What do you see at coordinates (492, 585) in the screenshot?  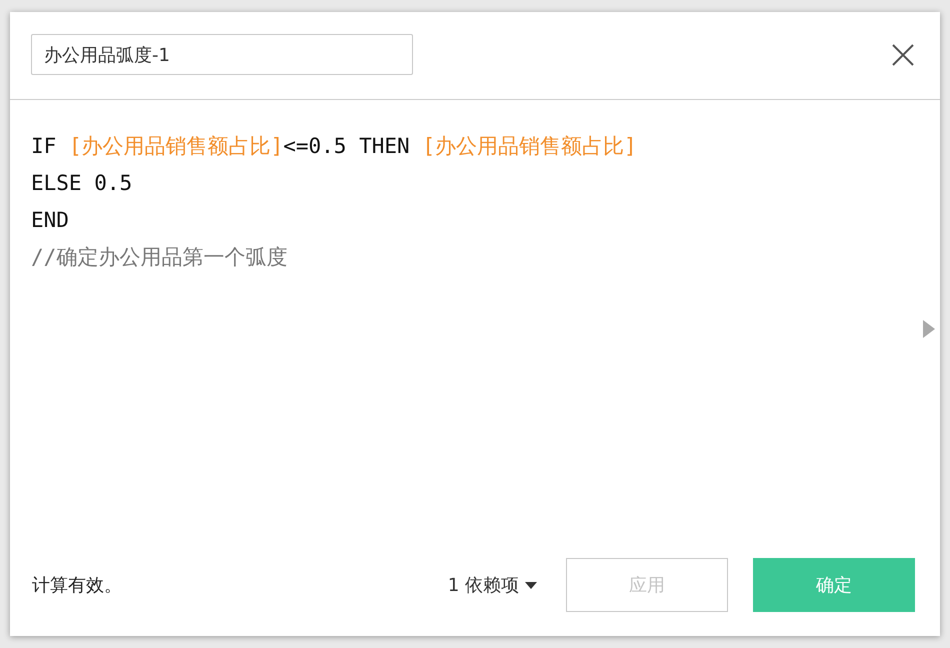 I see `dependencies-dropdown: 1 依赖项` at bounding box center [492, 585].